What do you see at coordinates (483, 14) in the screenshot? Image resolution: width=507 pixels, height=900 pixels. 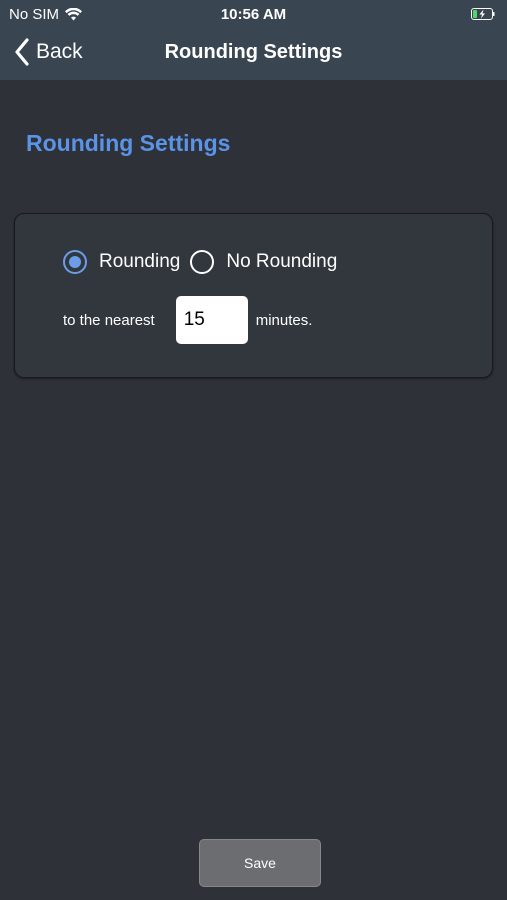 I see `battery-icon` at bounding box center [483, 14].